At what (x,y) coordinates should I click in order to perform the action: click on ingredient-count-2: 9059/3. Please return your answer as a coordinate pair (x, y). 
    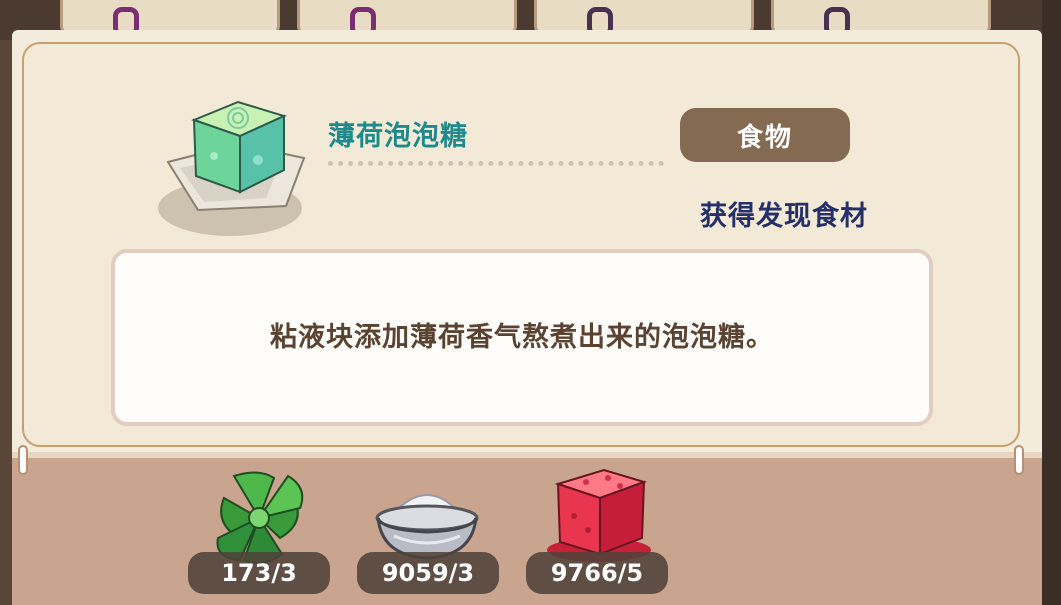
    Looking at the image, I should click on (428, 573).